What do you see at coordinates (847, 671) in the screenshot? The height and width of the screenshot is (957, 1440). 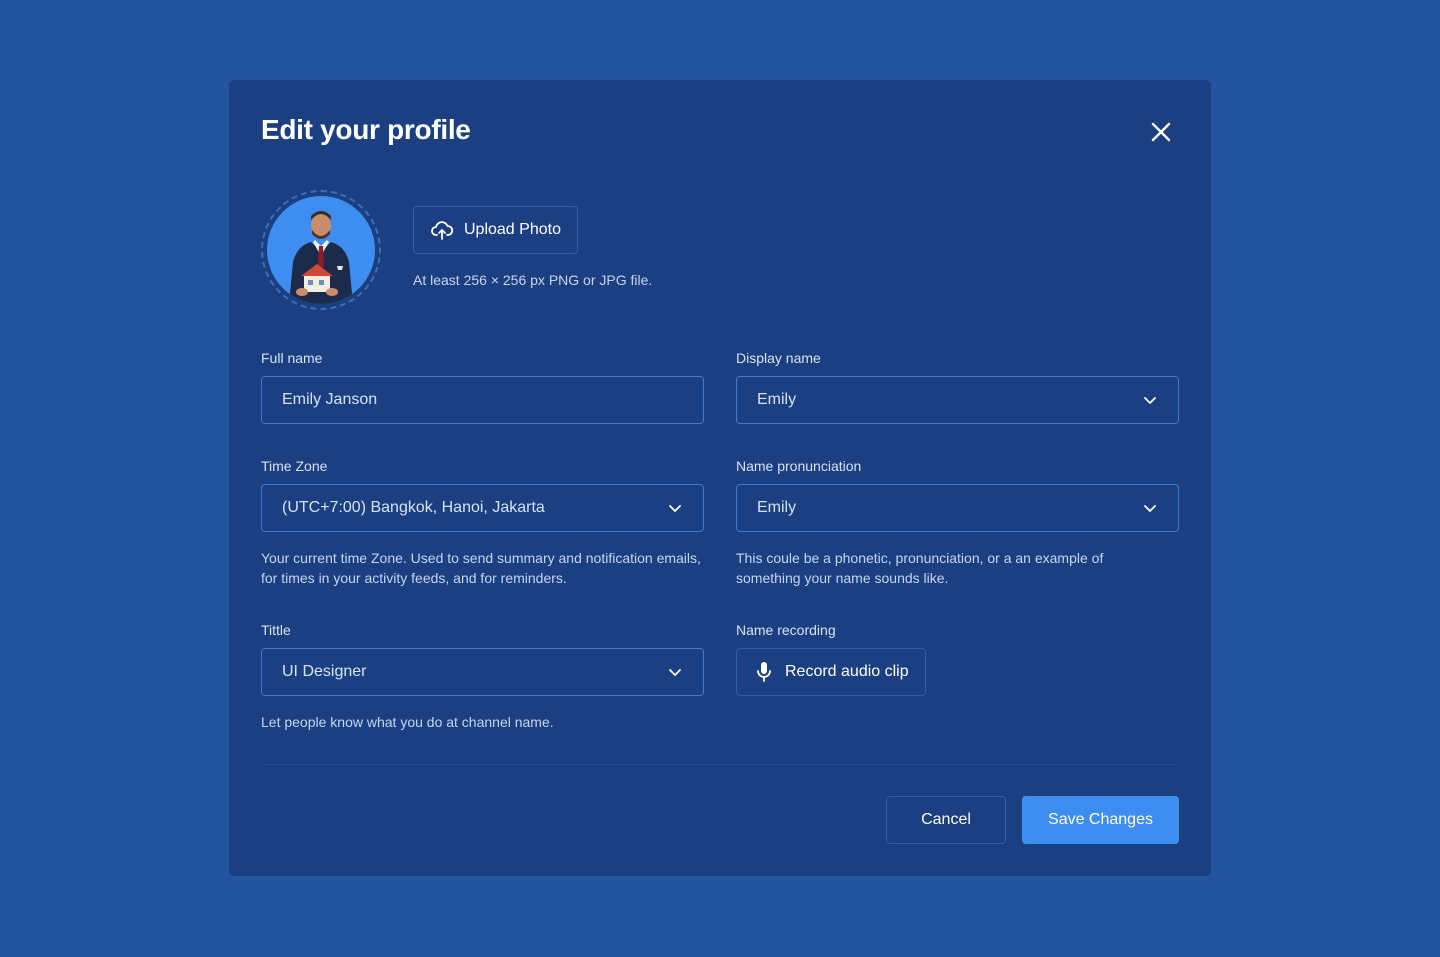 I see `record-audio-label: Record audio clip` at bounding box center [847, 671].